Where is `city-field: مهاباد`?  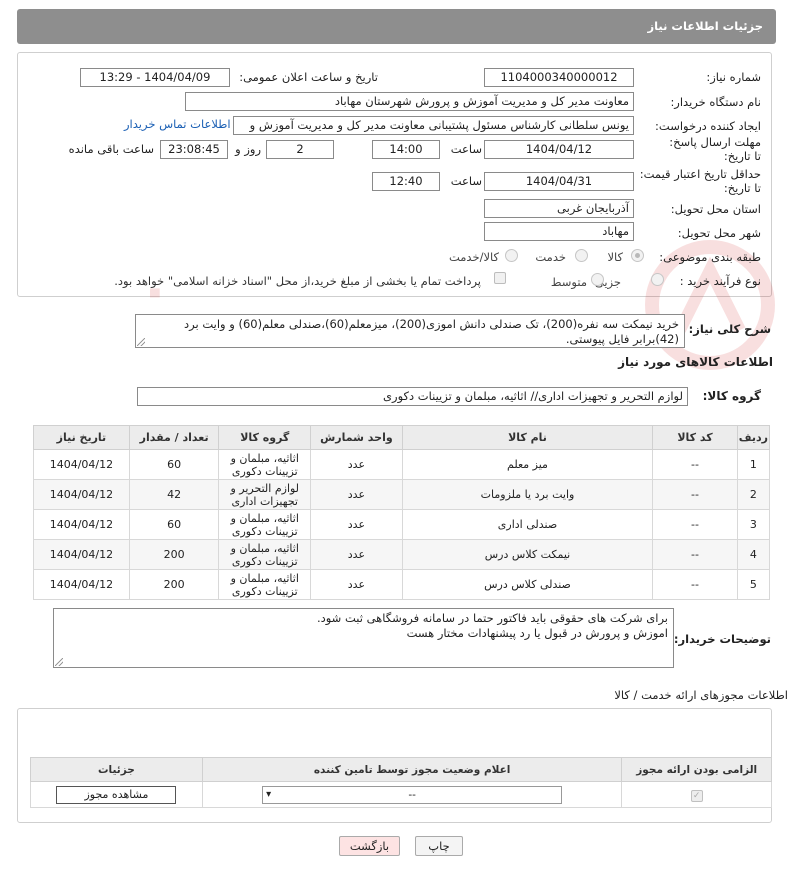 city-field: مهاباد is located at coordinates (559, 231).